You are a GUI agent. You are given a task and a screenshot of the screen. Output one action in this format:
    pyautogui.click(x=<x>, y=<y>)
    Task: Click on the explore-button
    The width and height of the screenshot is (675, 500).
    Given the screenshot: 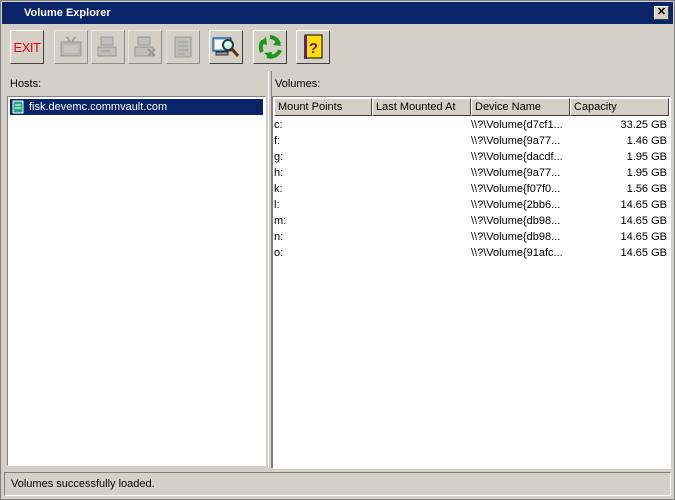 What is the action you would take?
    pyautogui.click(x=226, y=47)
    